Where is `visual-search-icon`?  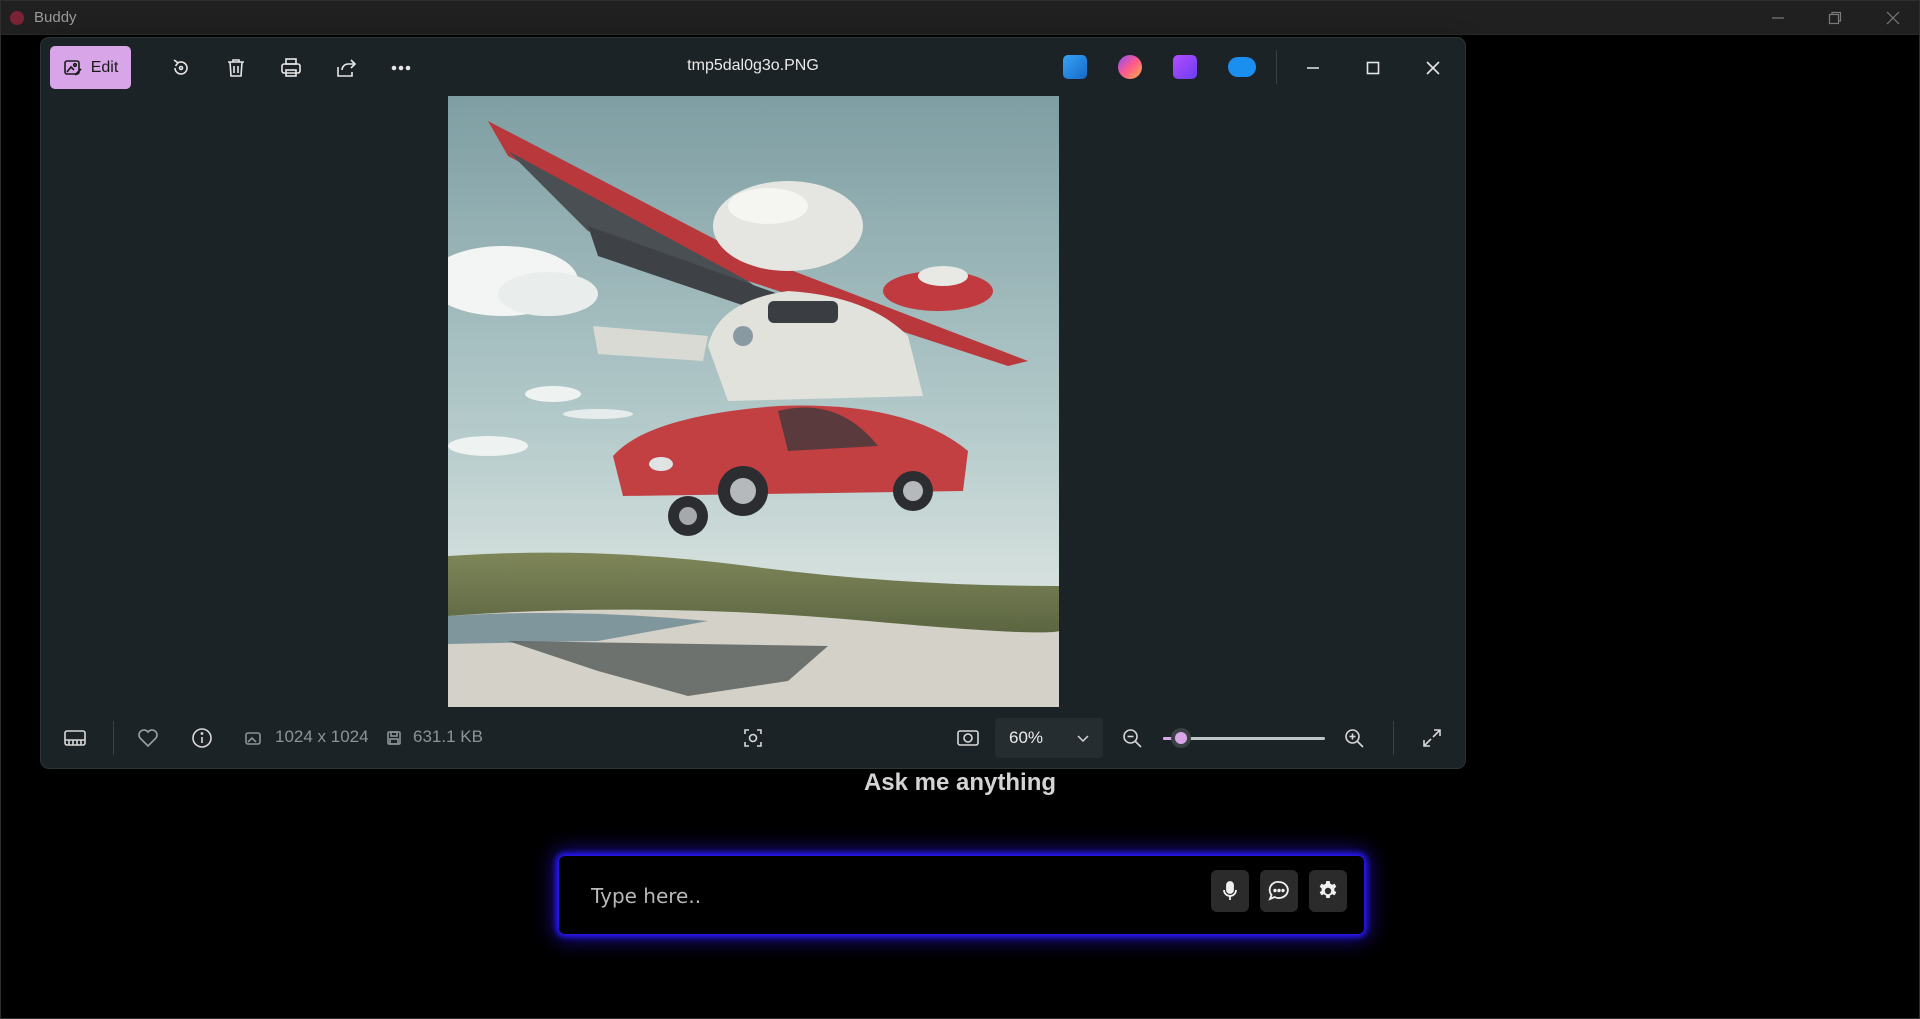 visual-search-icon is located at coordinates (753, 738).